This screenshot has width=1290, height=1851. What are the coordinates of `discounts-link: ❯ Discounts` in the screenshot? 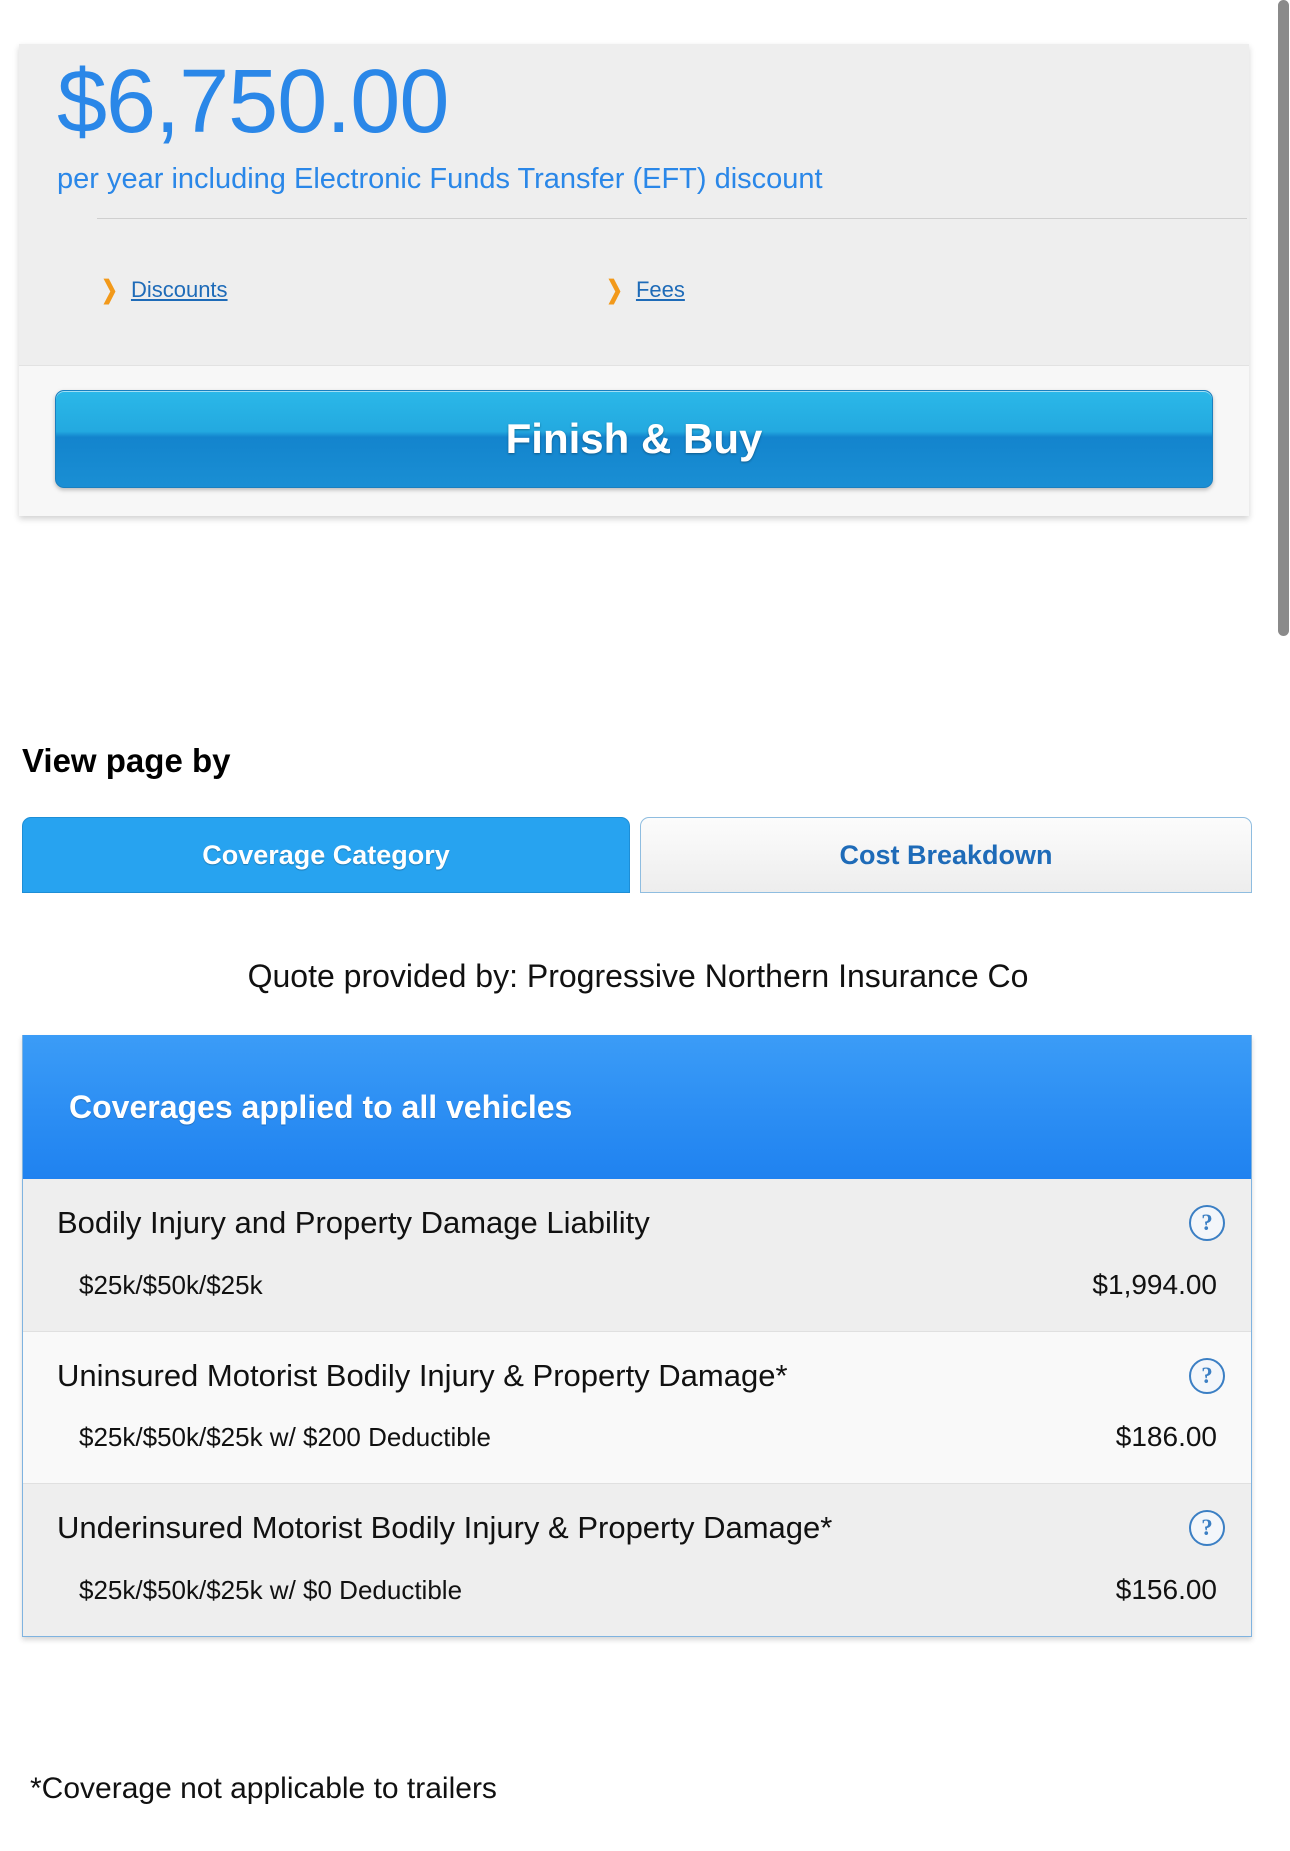 It's located at (351, 290).